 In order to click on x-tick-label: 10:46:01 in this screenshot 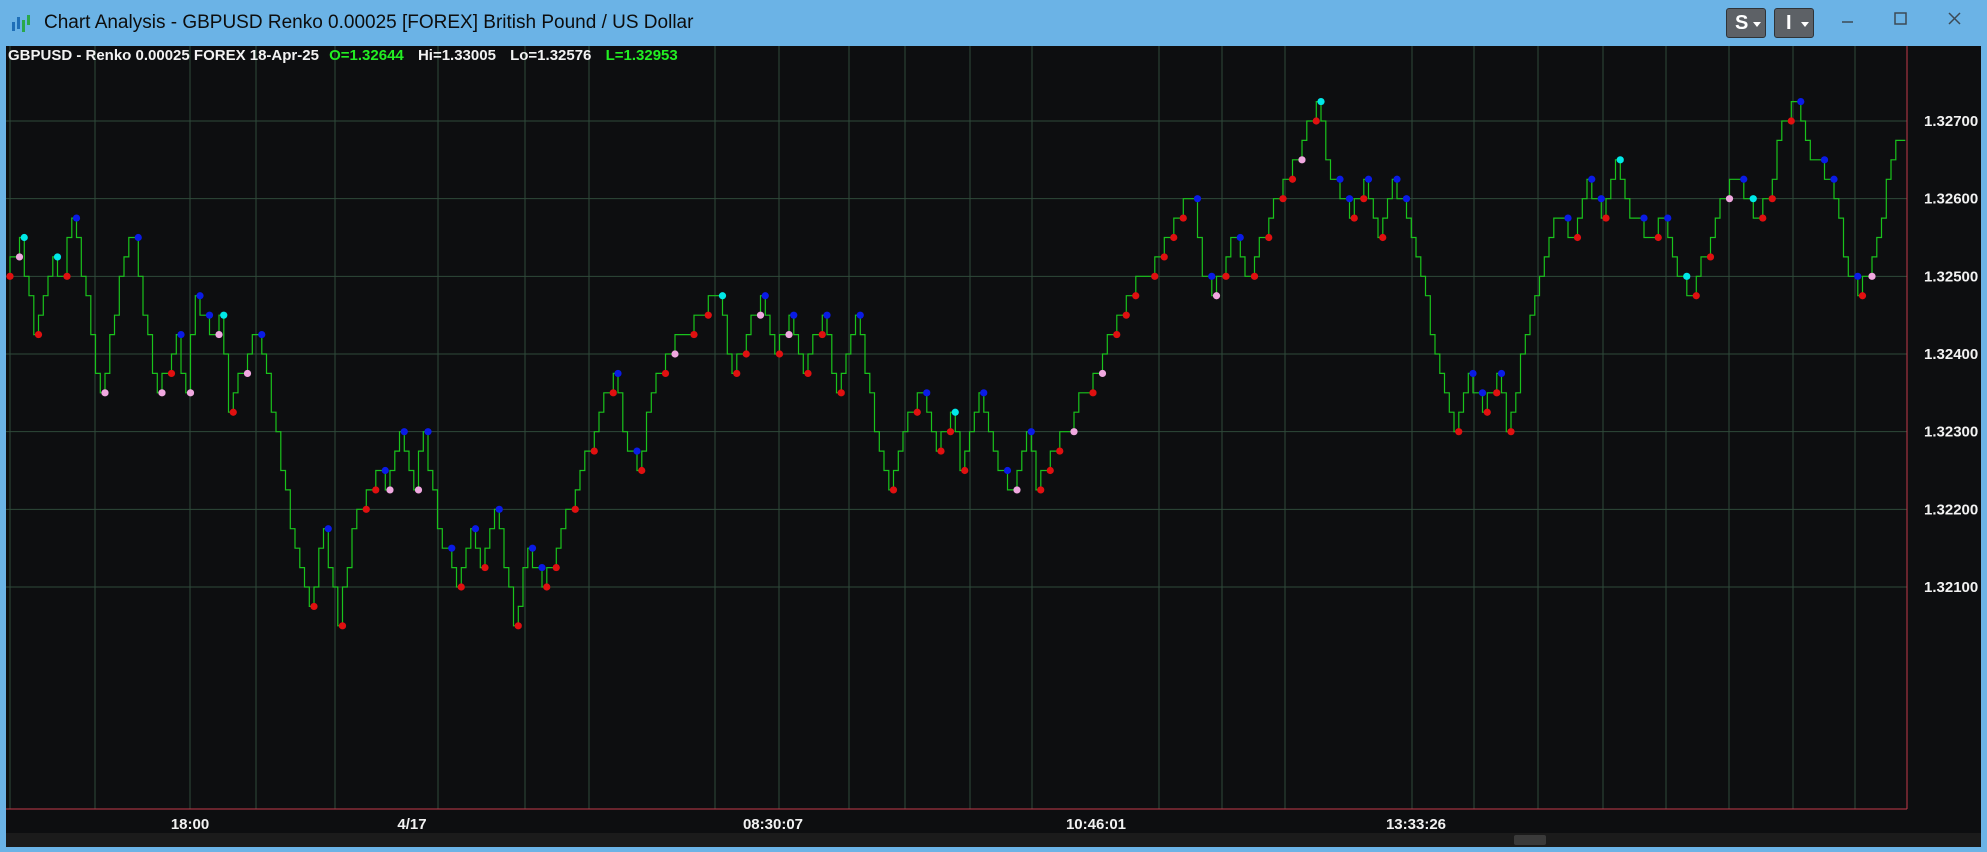, I will do `click(1096, 824)`.